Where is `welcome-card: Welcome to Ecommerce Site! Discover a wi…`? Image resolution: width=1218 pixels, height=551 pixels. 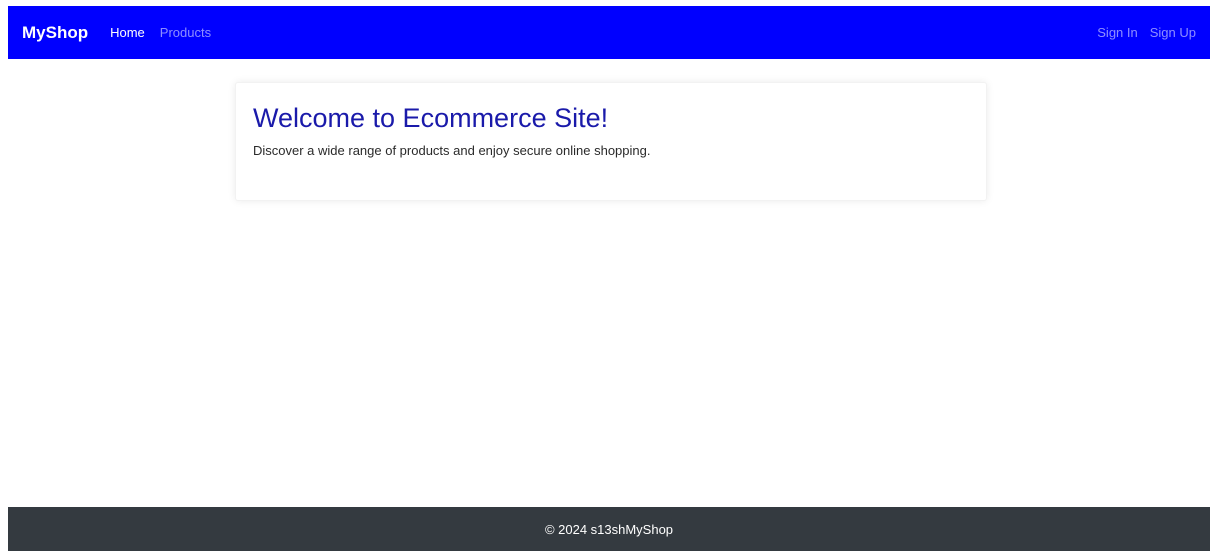
welcome-card: Welcome to Ecommerce Site! Discover a wi… is located at coordinates (611, 141).